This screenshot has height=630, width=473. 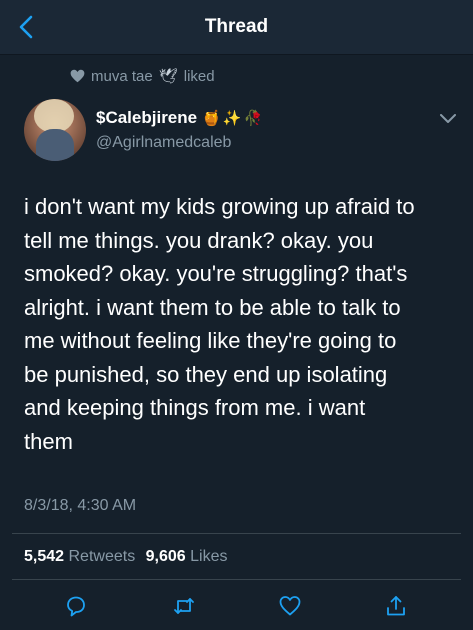 I want to click on avatar, so click(x=55, y=130).